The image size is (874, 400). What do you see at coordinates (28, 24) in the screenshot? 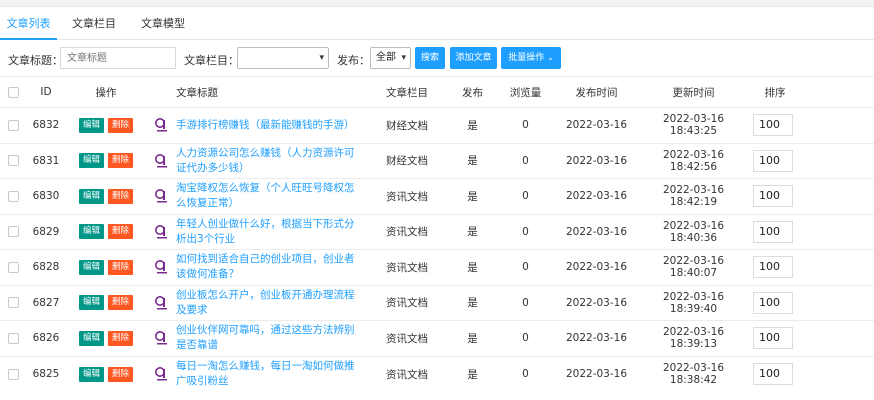
I see `tab-article-list: 文章列表` at bounding box center [28, 24].